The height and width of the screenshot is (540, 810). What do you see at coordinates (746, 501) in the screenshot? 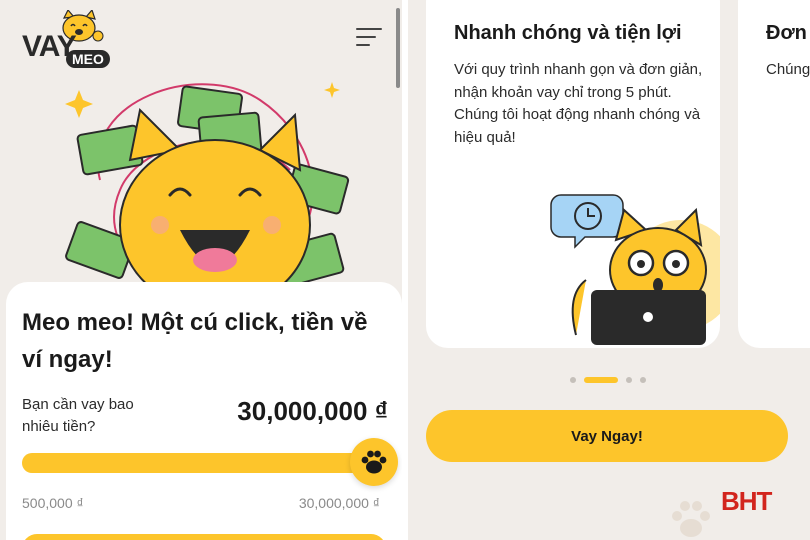
I see `watermark-logo: BHT` at bounding box center [746, 501].